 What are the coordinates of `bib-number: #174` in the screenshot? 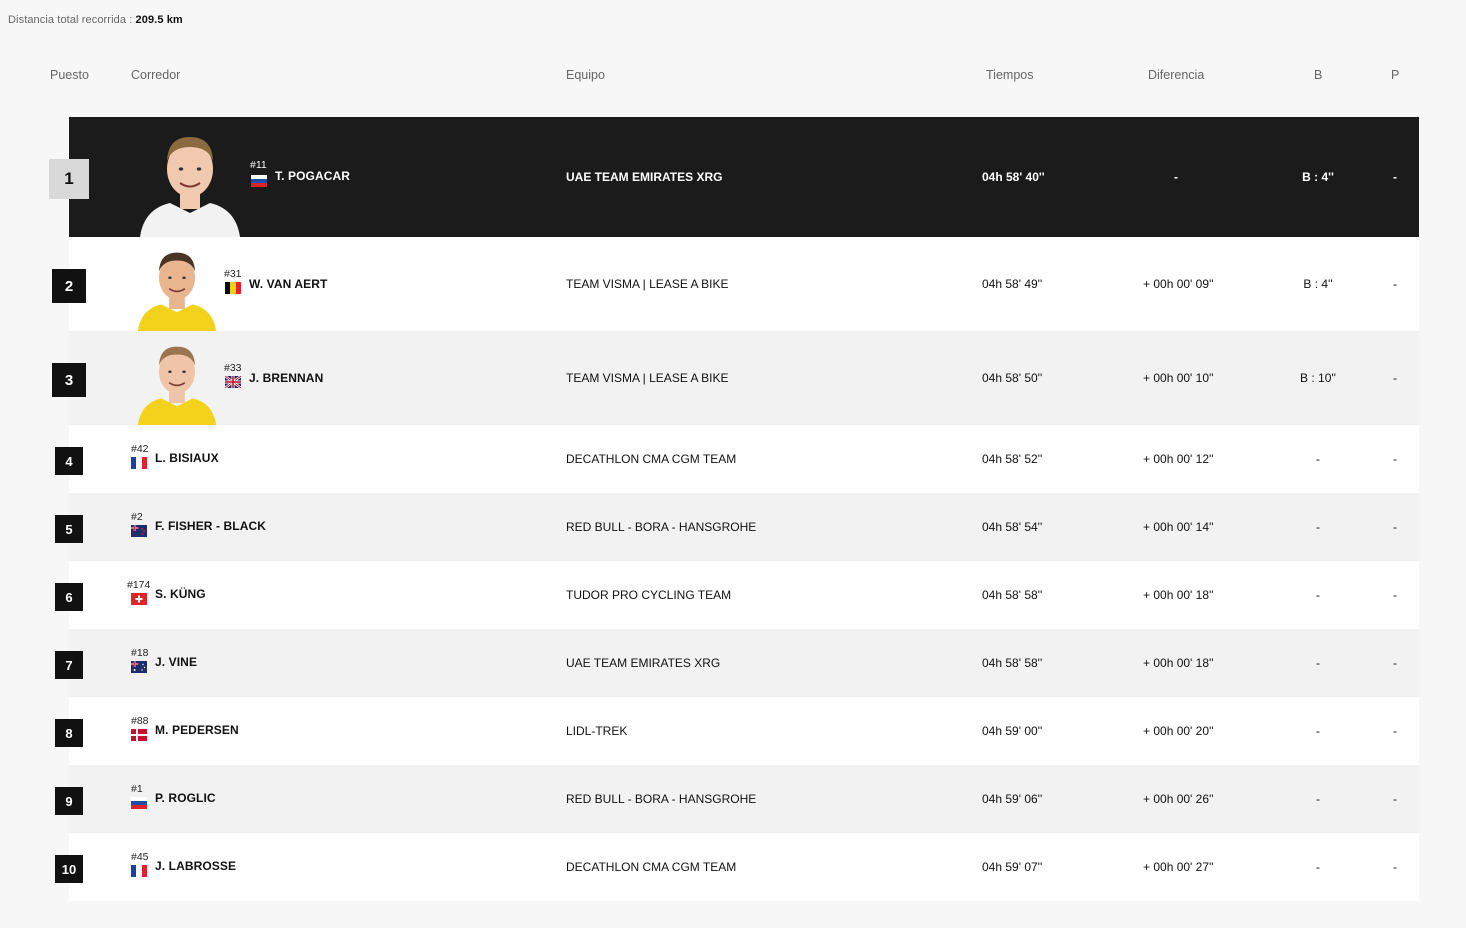 It's located at (139, 585).